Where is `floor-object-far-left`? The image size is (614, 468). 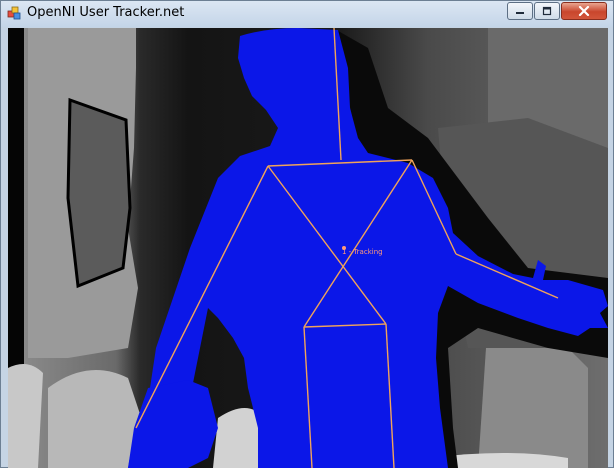 floor-object-far-left is located at coordinates (25, 416).